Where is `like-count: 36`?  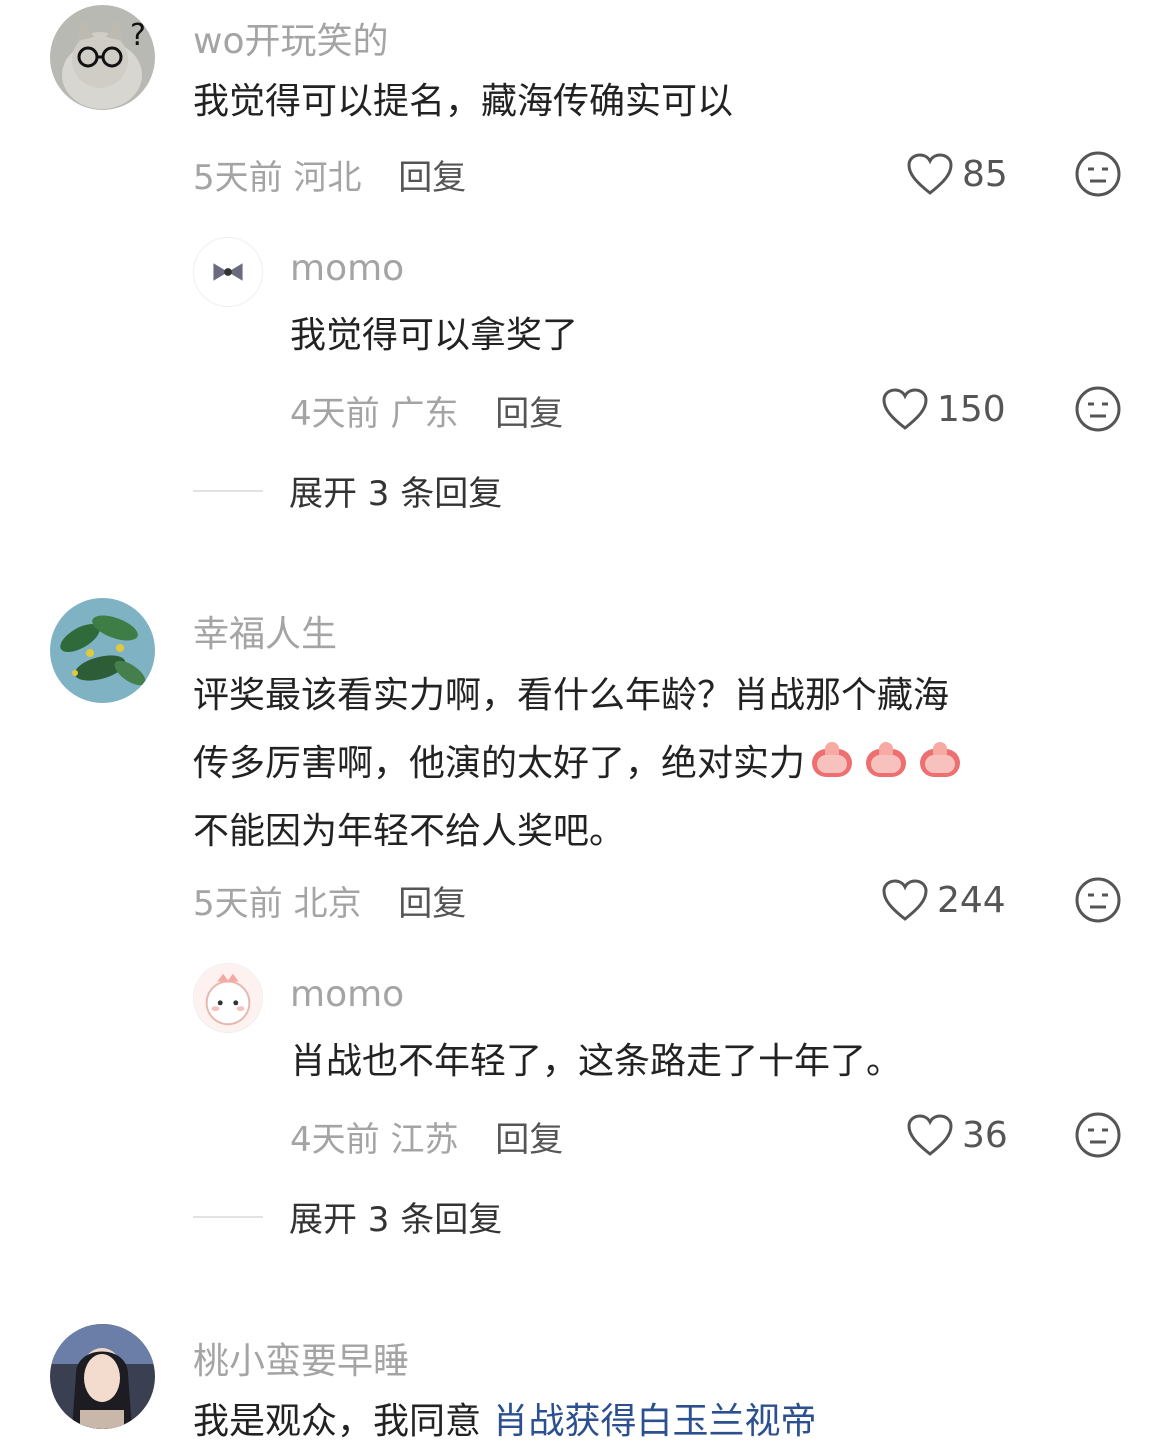
like-count: 36 is located at coordinates (985, 1135).